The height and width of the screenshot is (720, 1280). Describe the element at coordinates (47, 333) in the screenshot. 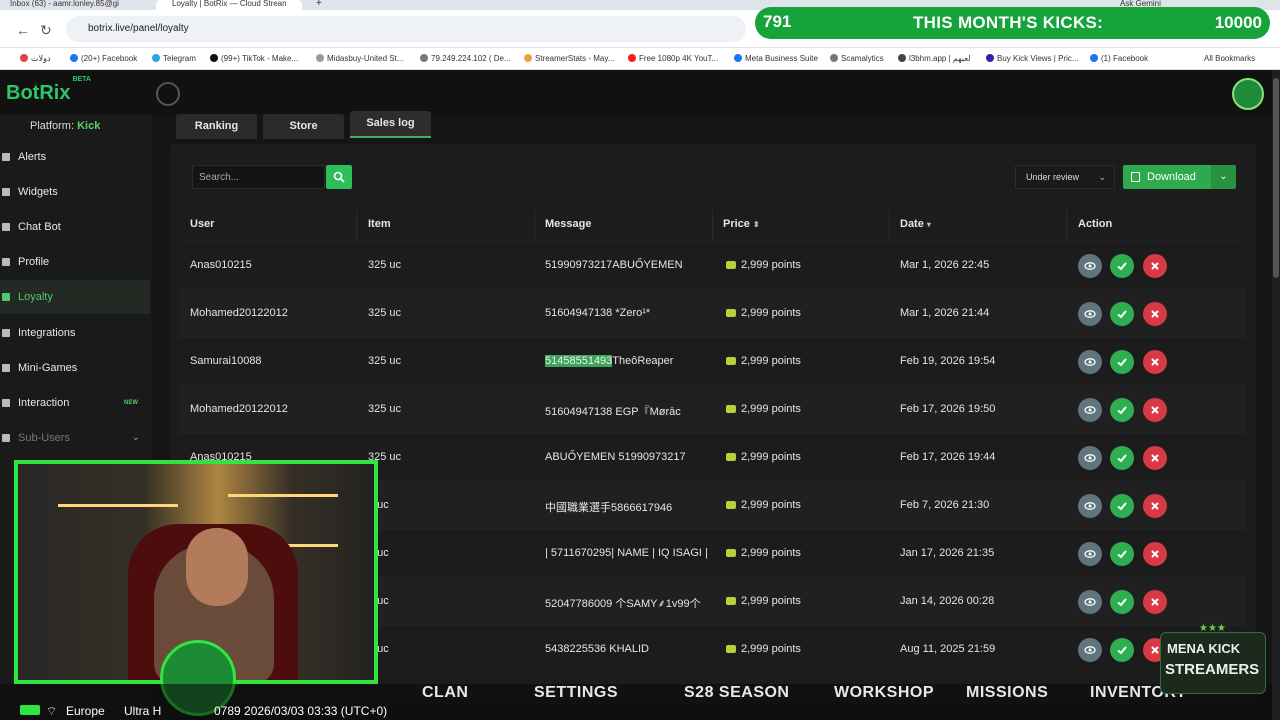

I see `sidebar-item-label: Integrations` at that location.